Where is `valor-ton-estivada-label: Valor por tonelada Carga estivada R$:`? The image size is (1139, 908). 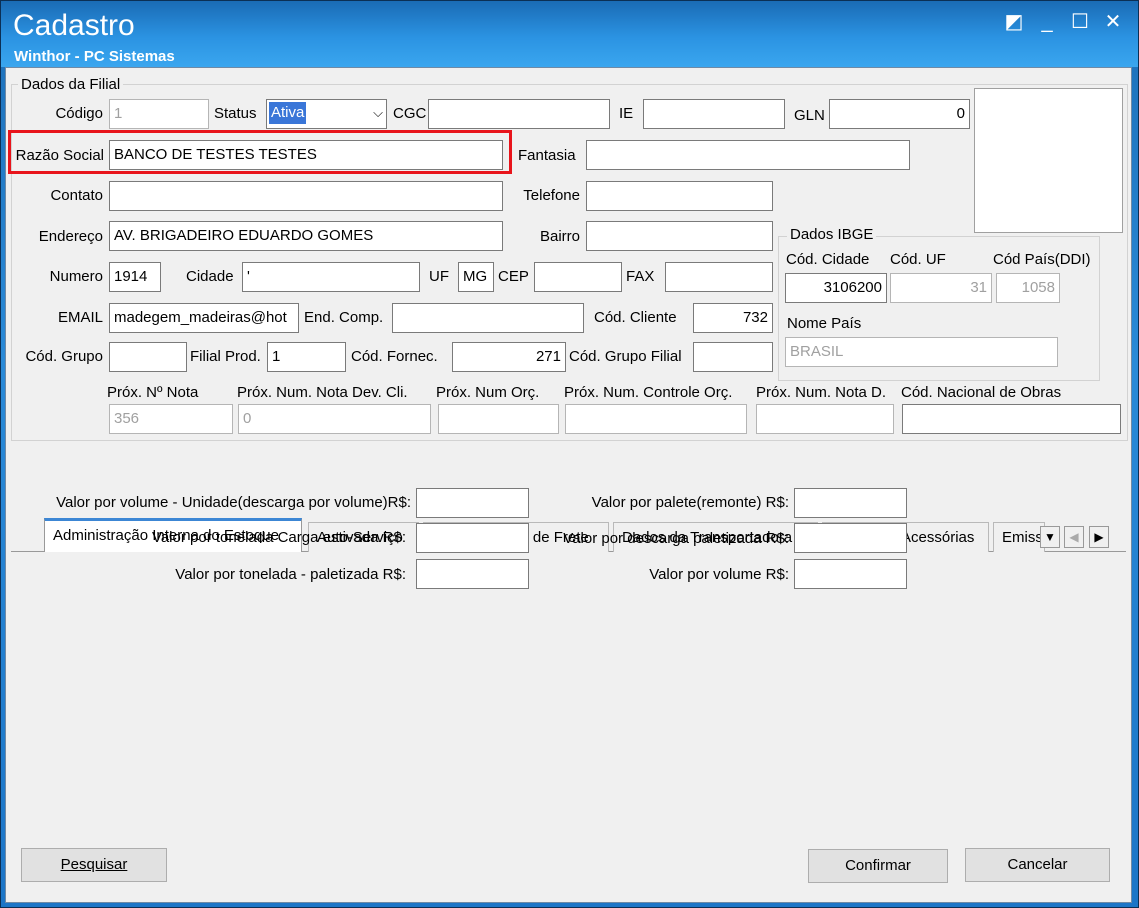 valor-ton-estivada-label: Valor por tonelada Carga estivada R$: is located at coordinates (278, 537).